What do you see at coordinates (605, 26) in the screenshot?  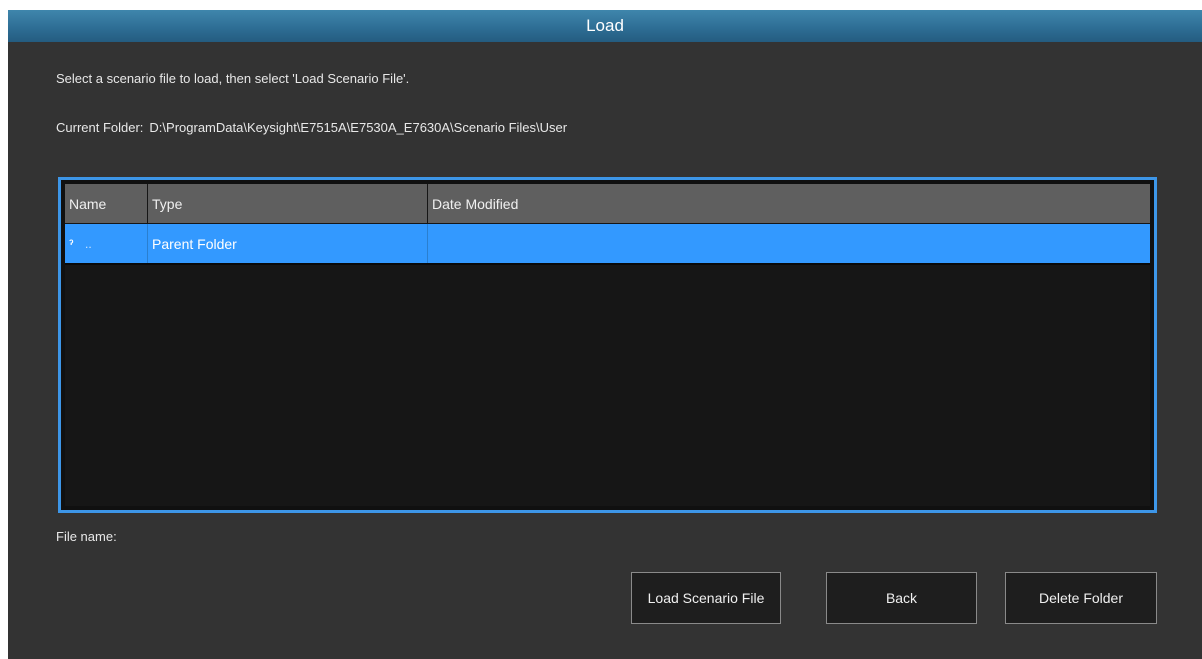 I see `dialog-title: Load` at bounding box center [605, 26].